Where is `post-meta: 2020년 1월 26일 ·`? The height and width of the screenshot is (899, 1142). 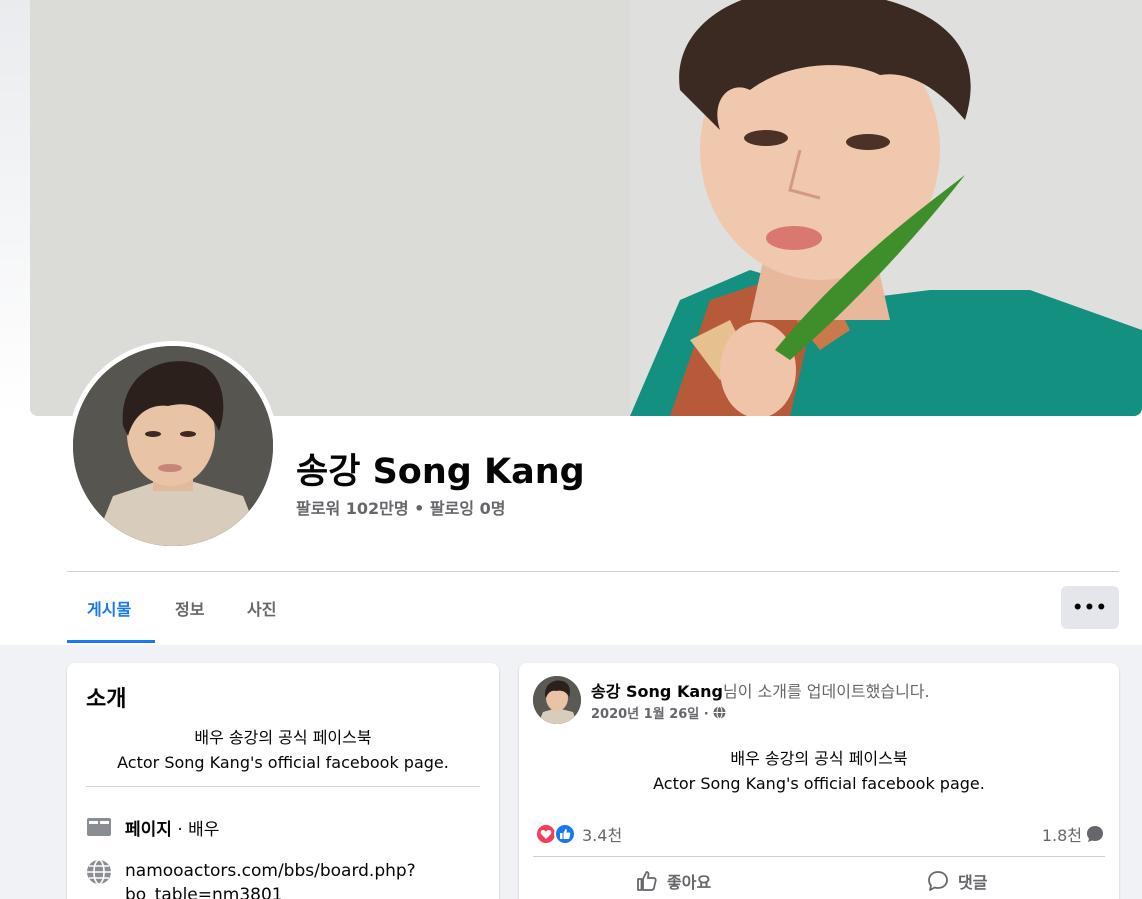
post-meta: 2020년 1월 26일 · is located at coordinates (658, 712).